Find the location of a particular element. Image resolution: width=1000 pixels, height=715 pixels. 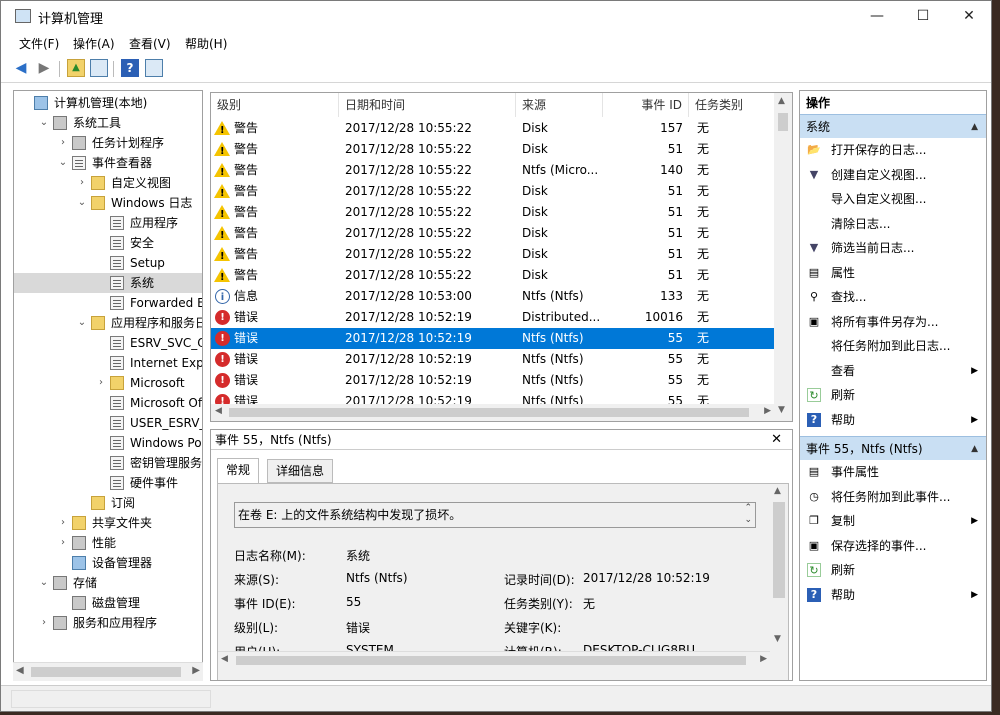

tree-item: 密钥管理服务 is located at coordinates (108, 463).